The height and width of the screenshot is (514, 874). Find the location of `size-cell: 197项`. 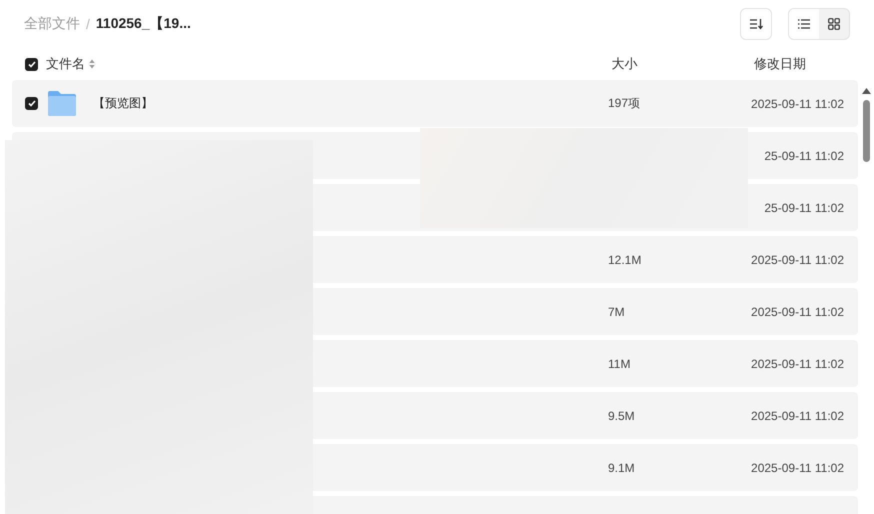

size-cell: 197项 is located at coordinates (624, 103).